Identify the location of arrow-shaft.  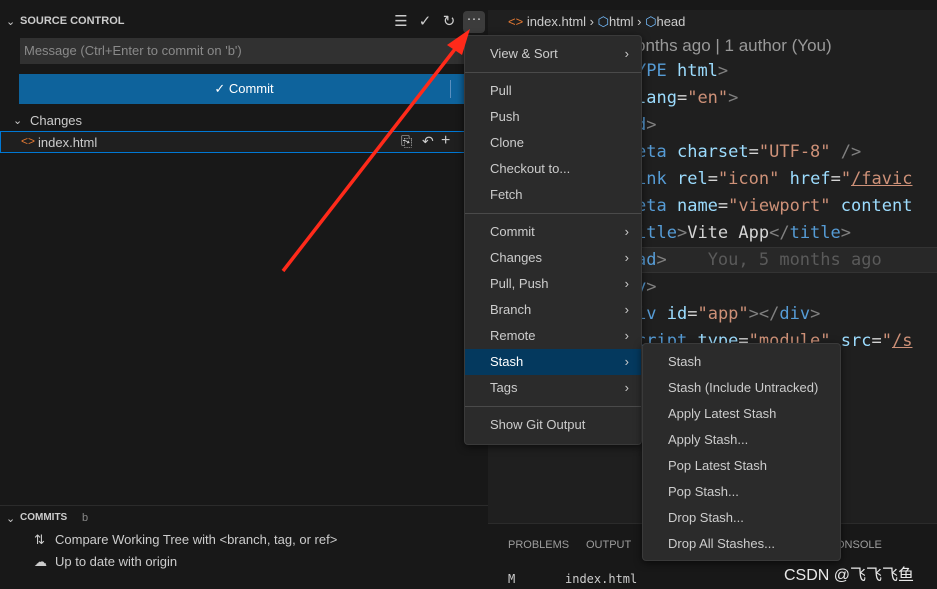
(372, 155).